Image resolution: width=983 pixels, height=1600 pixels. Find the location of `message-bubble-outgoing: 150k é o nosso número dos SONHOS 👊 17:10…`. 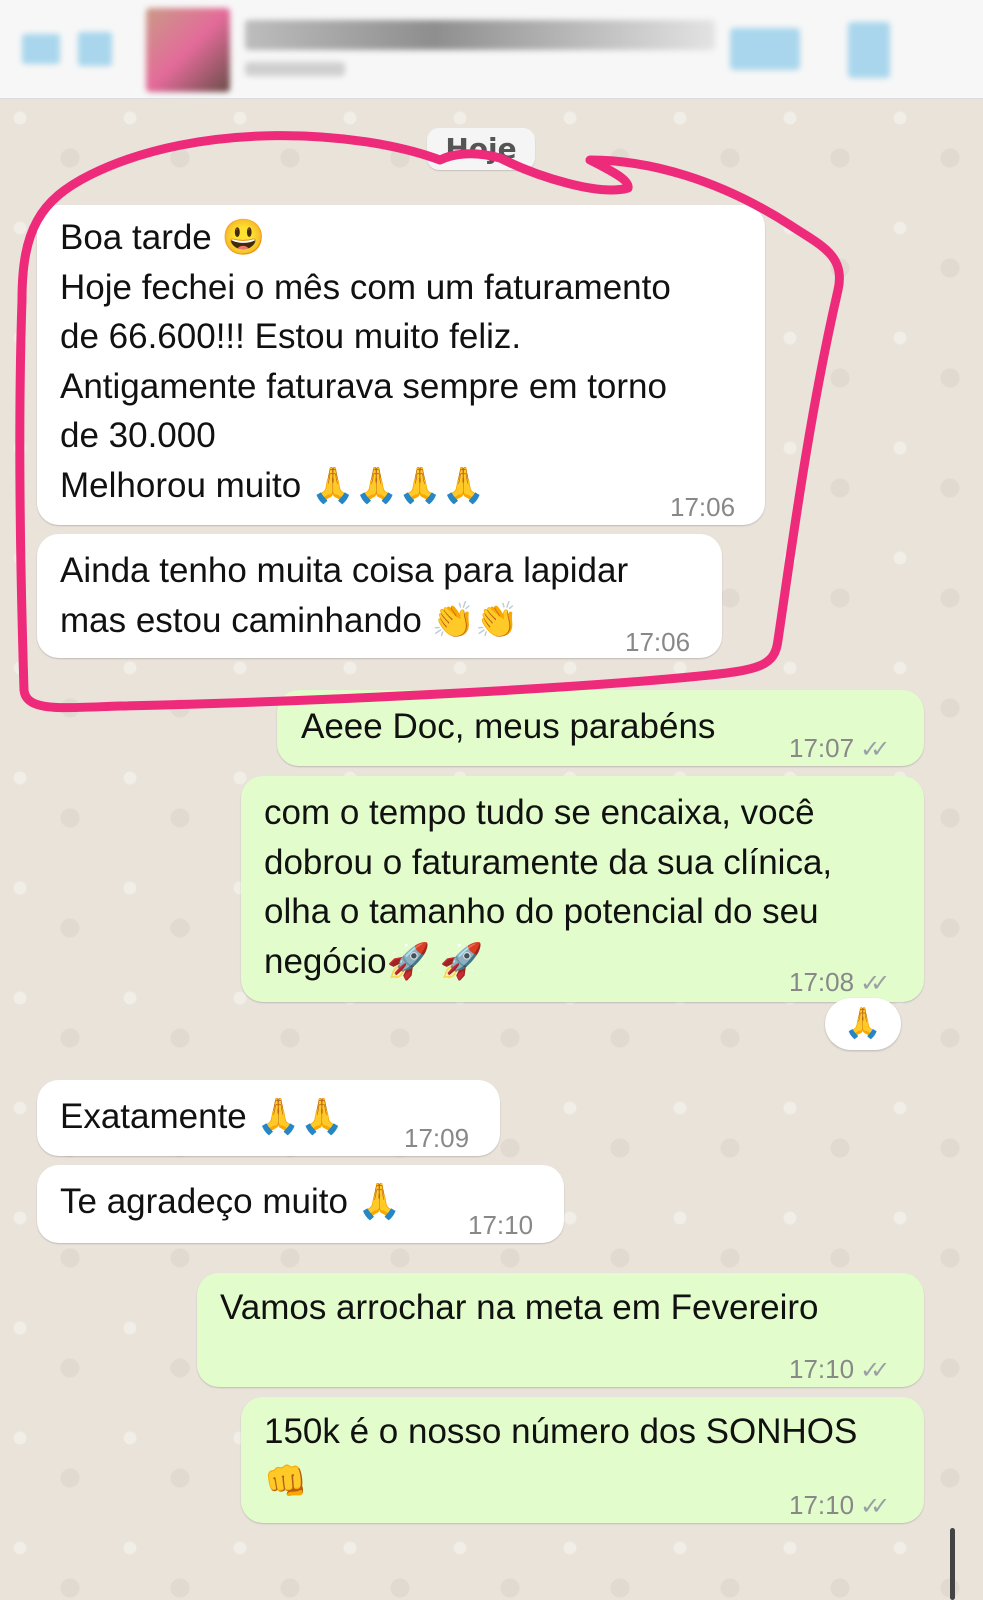

message-bubble-outgoing: 150k é o nosso número dos SONHOS 👊 17:10… is located at coordinates (582, 1460).